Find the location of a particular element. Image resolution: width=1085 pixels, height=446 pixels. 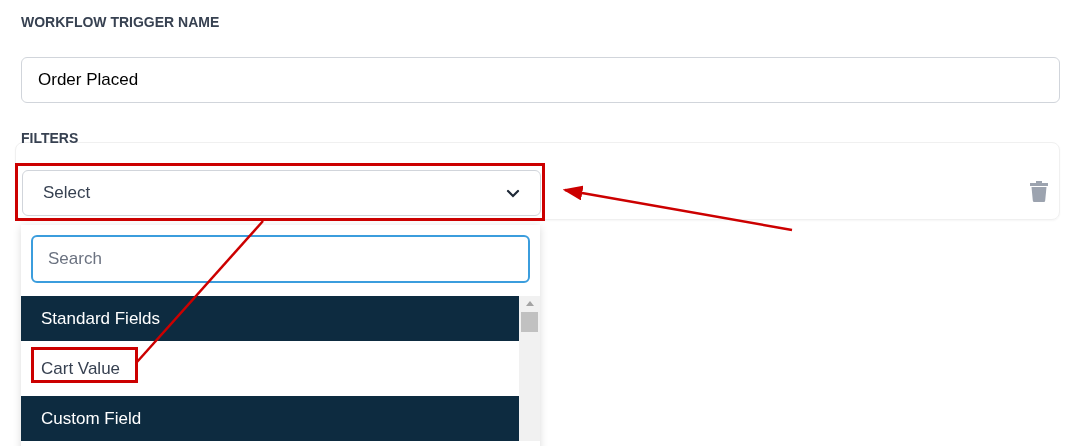

input-field: Order Placed is located at coordinates (540, 80).